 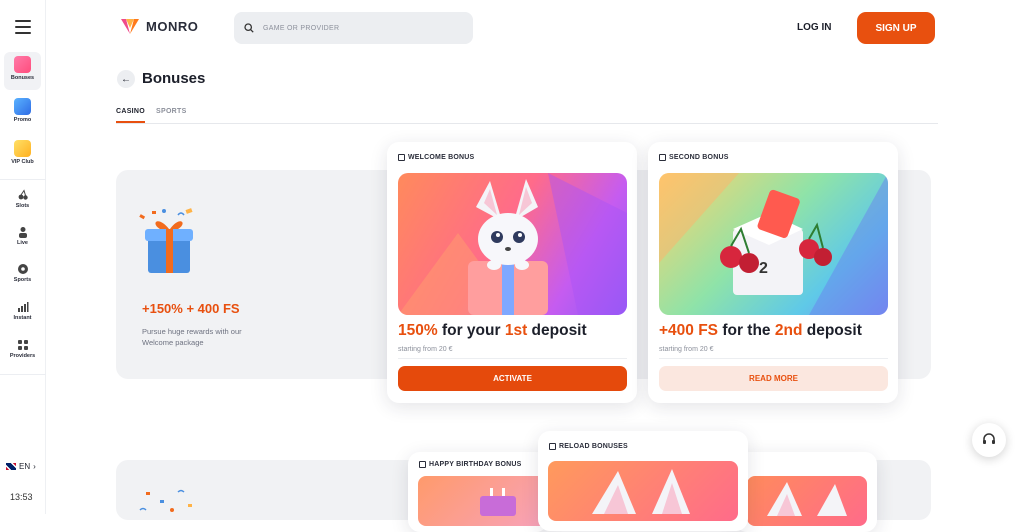 I want to click on sidebar-item-slots: Slots, so click(x=22, y=203).